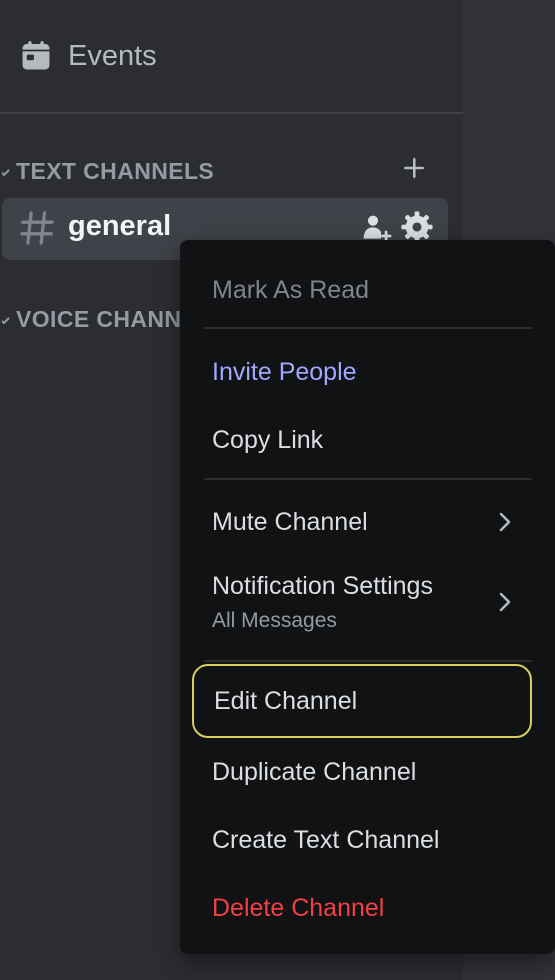 This screenshot has height=980, width=555. I want to click on menu-item-notification-settings: Notification Settings All Messages, so click(362, 602).